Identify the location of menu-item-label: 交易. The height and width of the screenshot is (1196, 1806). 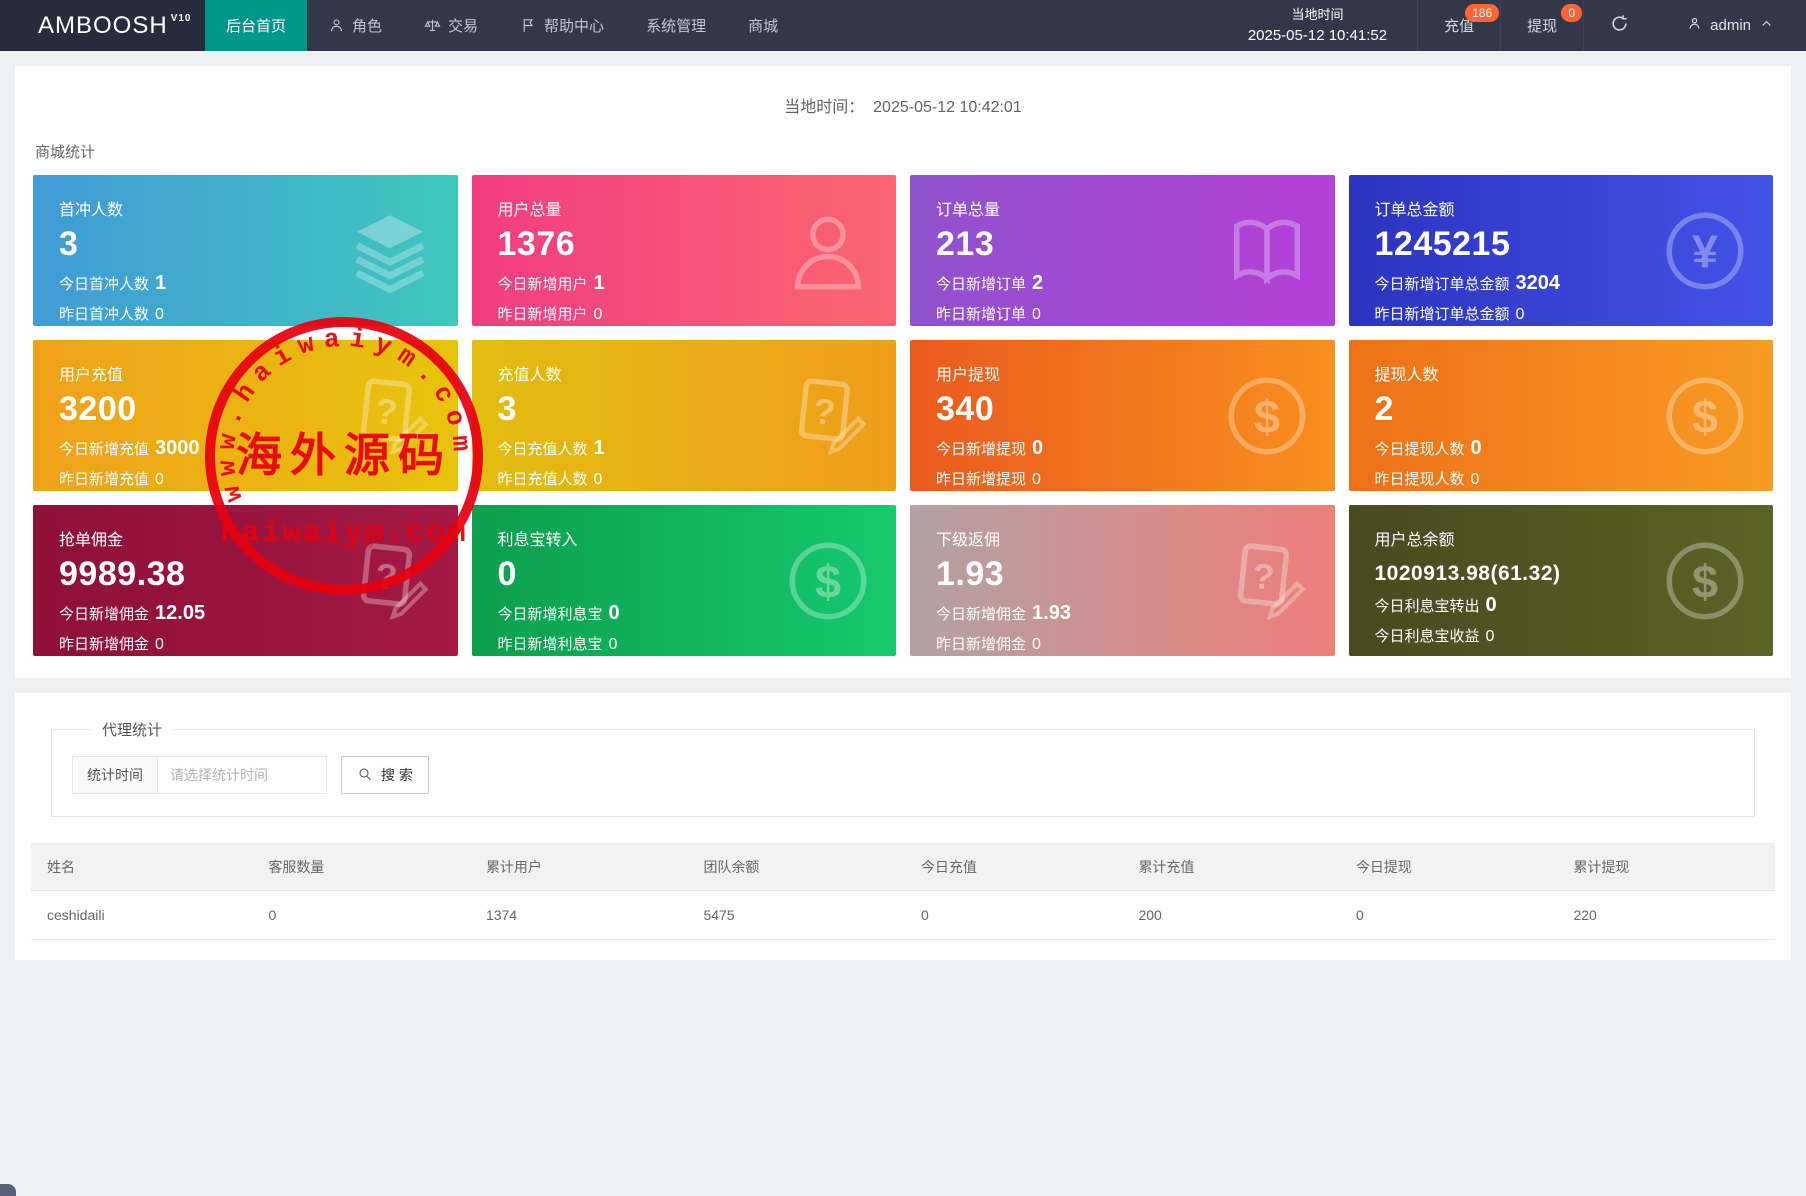
(463, 26).